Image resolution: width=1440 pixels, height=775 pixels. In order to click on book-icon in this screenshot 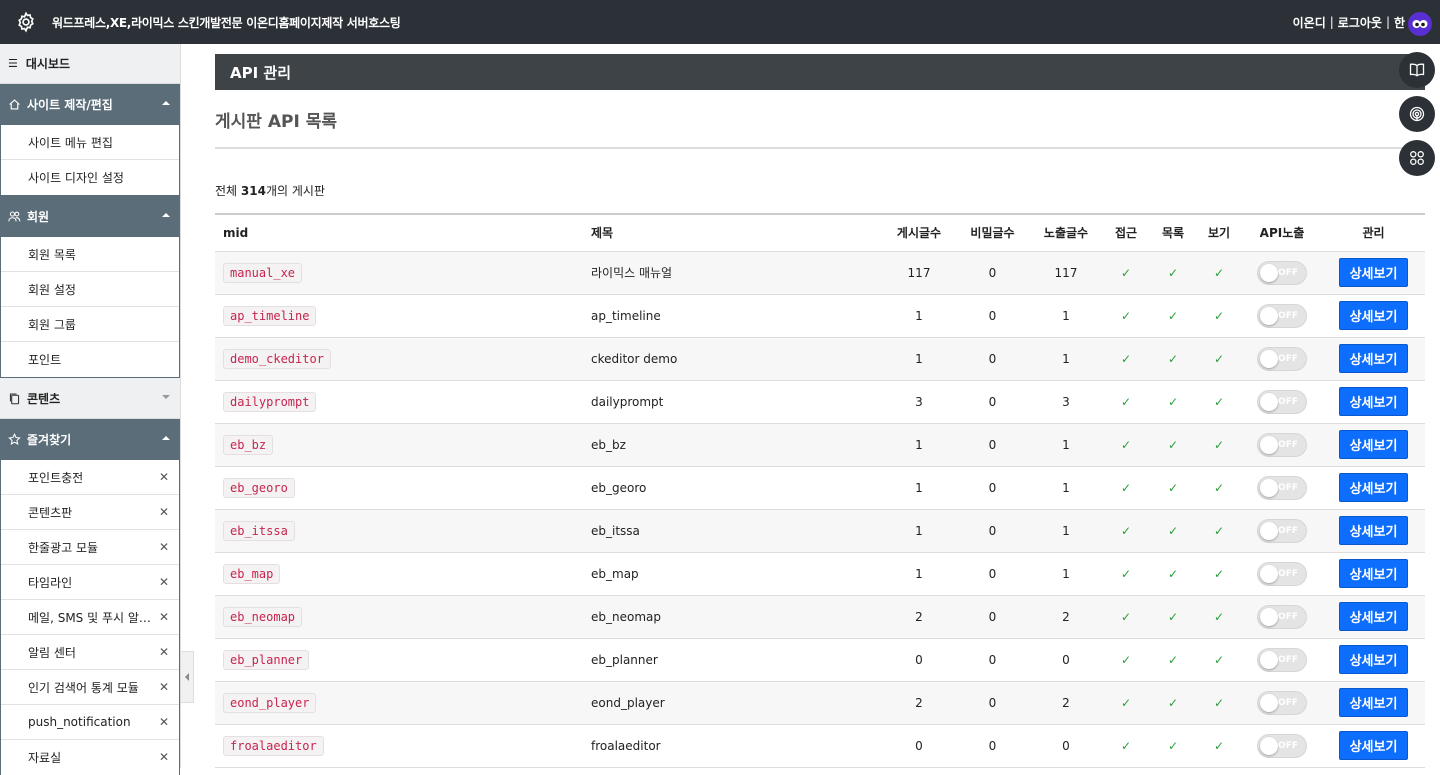, I will do `click(1417, 70)`.